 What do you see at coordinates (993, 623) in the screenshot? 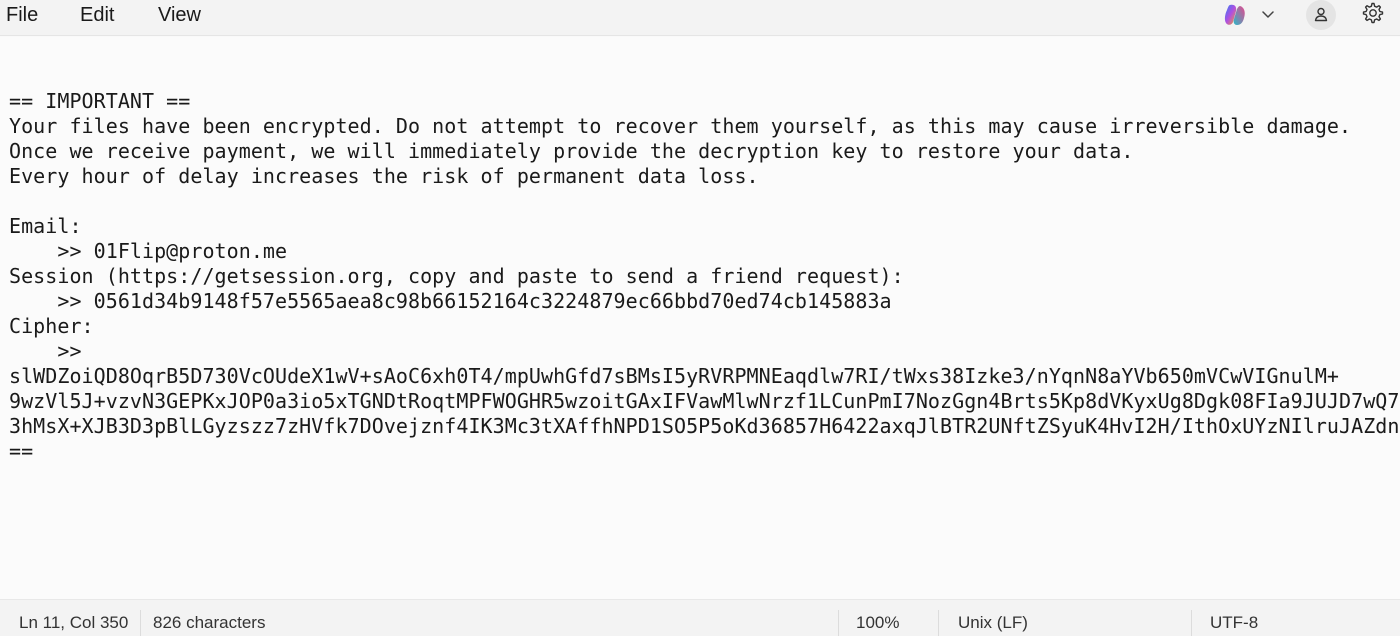
I see `line-ending: Unix (LF)` at bounding box center [993, 623].